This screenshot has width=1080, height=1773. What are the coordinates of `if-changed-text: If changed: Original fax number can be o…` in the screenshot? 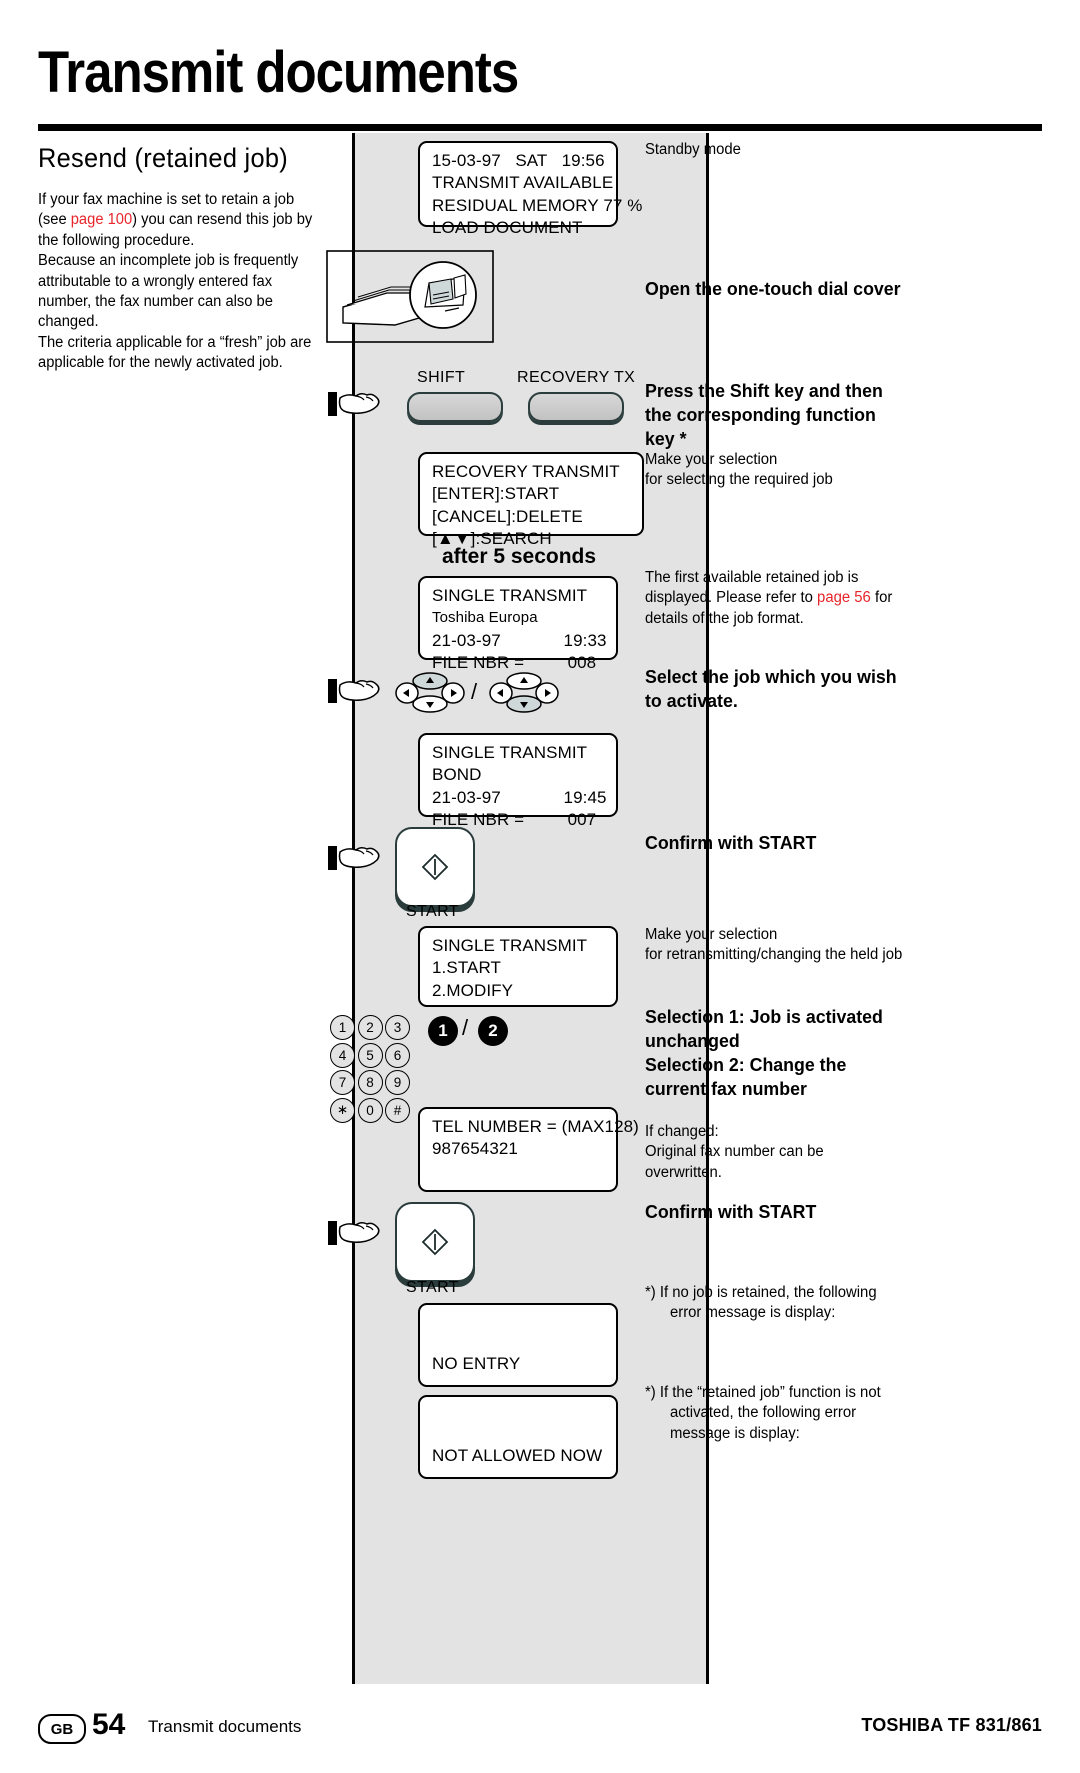 It's located at (734, 1152).